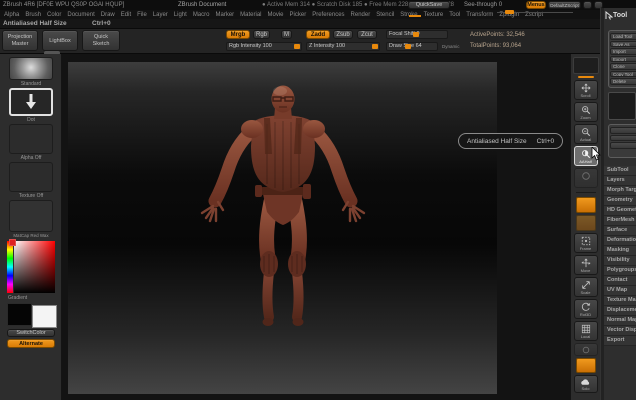 The height and width of the screenshot is (400, 636). What do you see at coordinates (264, 46) in the screenshot?
I see `rgb-intensity-slider: Rgb Intensity 100` at bounding box center [264, 46].